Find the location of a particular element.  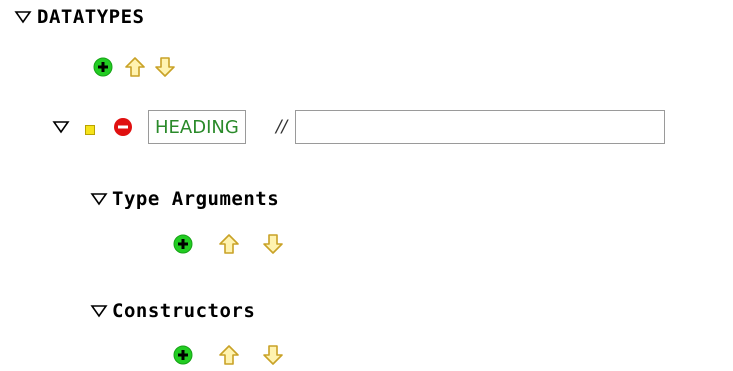

constructor-move-down-button is located at coordinates (273, 355).